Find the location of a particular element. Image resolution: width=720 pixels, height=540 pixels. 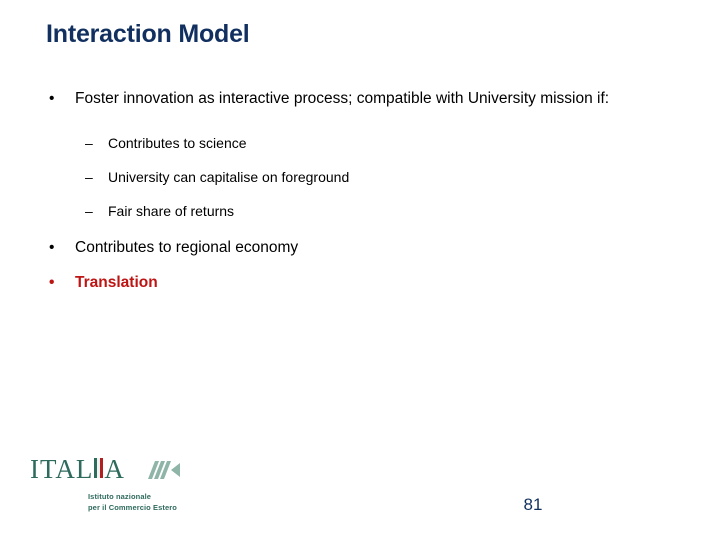

list-item-highlighted: • Translation is located at coordinates (360, 282).